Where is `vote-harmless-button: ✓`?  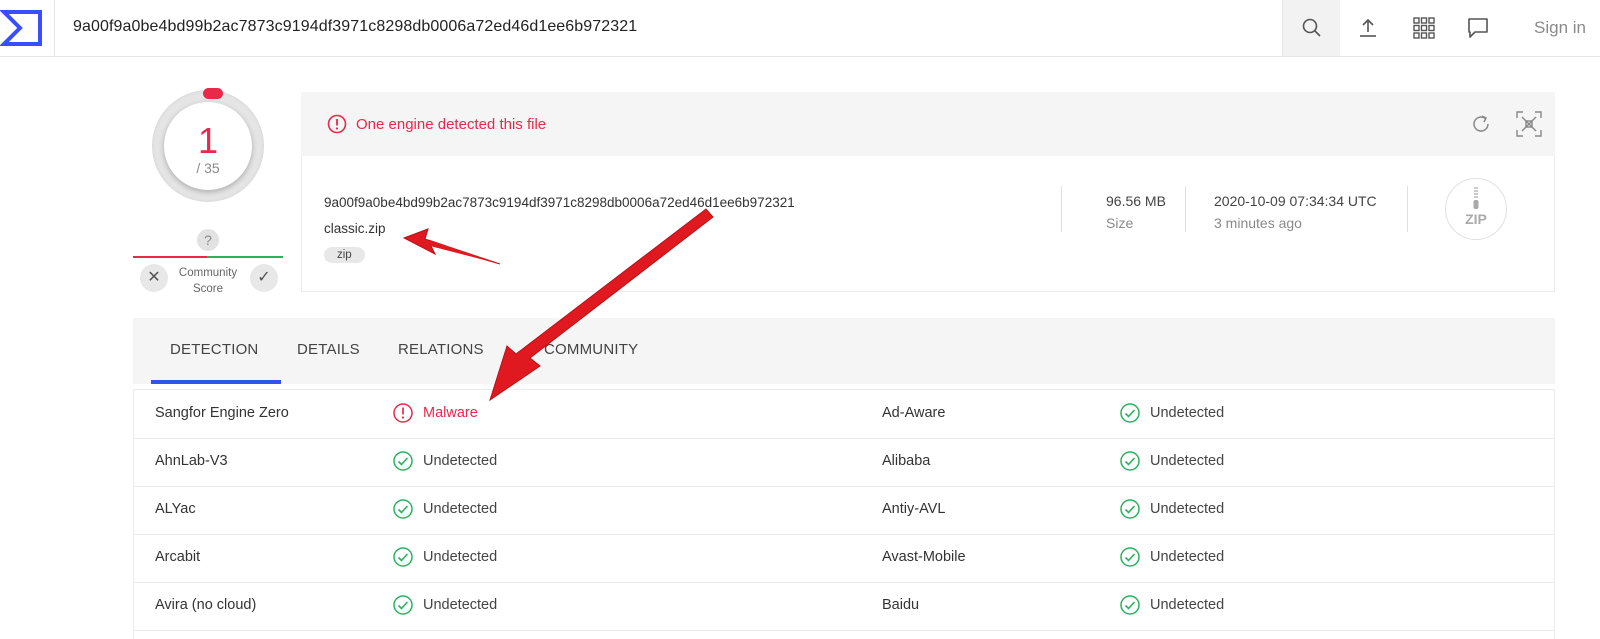 vote-harmless-button: ✓ is located at coordinates (264, 278).